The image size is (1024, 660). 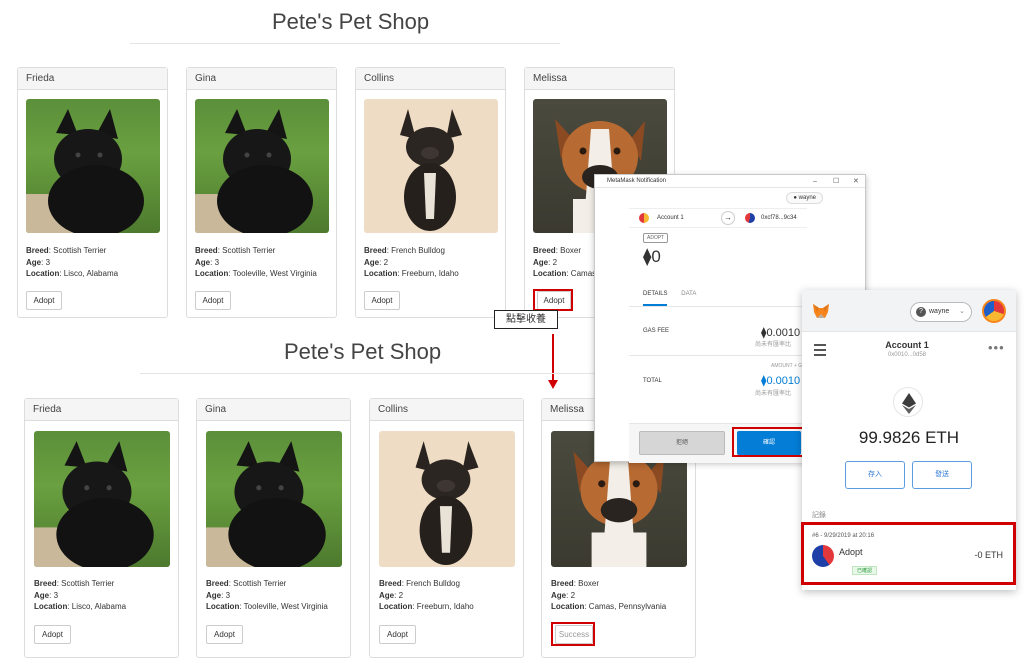 What do you see at coordinates (907, 345) in the screenshot?
I see `account-name: Account 1` at bounding box center [907, 345].